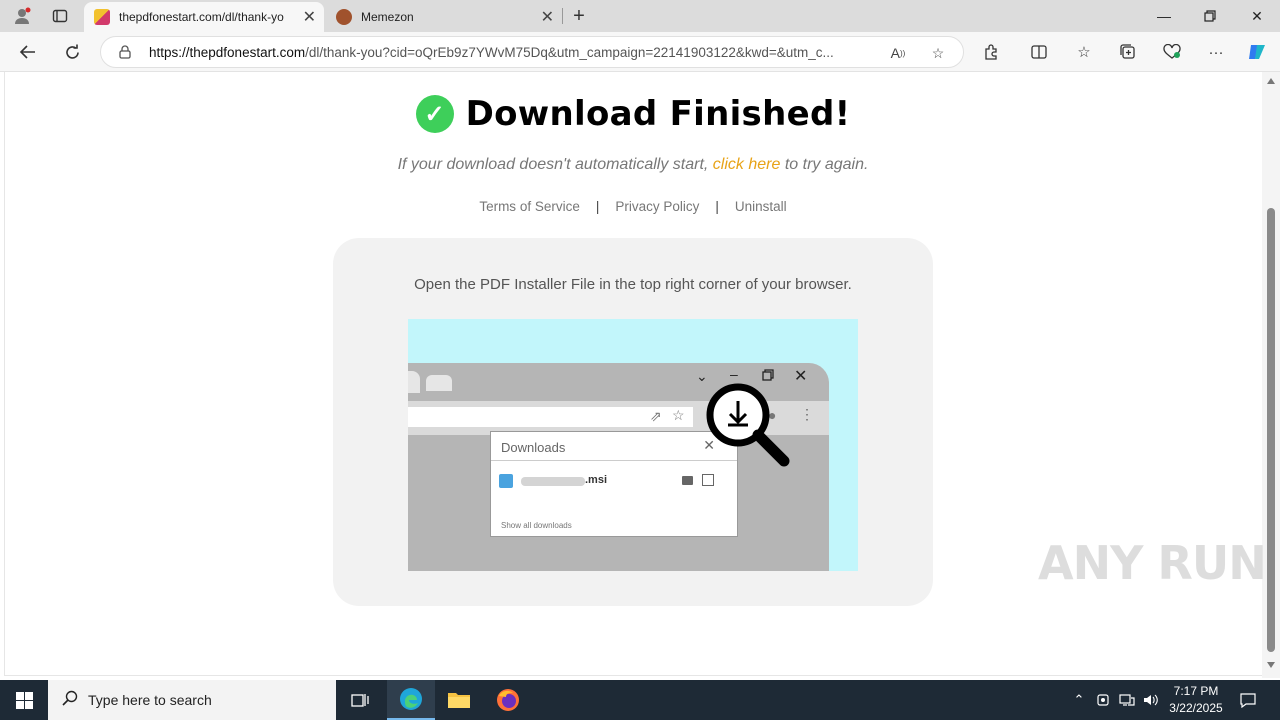 The height and width of the screenshot is (720, 1280). Describe the element at coordinates (125, 52) in the screenshot. I see `lock-icon` at that location.